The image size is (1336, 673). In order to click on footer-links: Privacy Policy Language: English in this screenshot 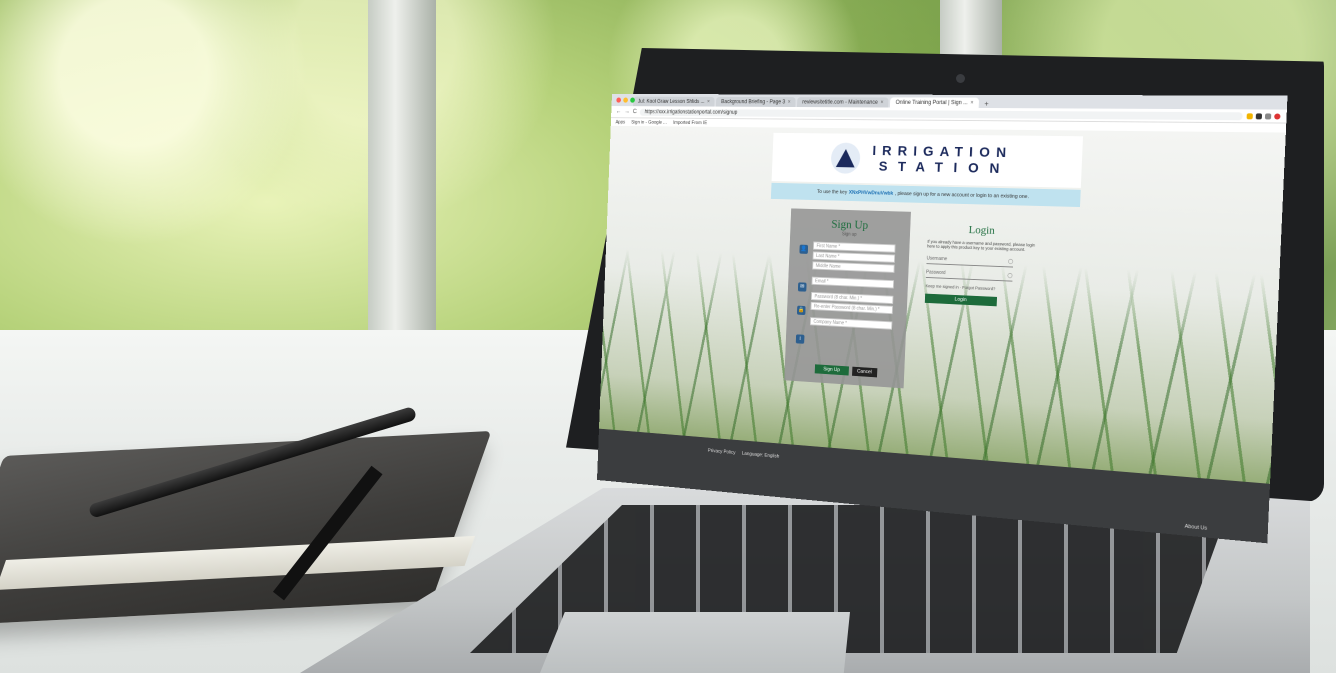, I will do `click(744, 453)`.